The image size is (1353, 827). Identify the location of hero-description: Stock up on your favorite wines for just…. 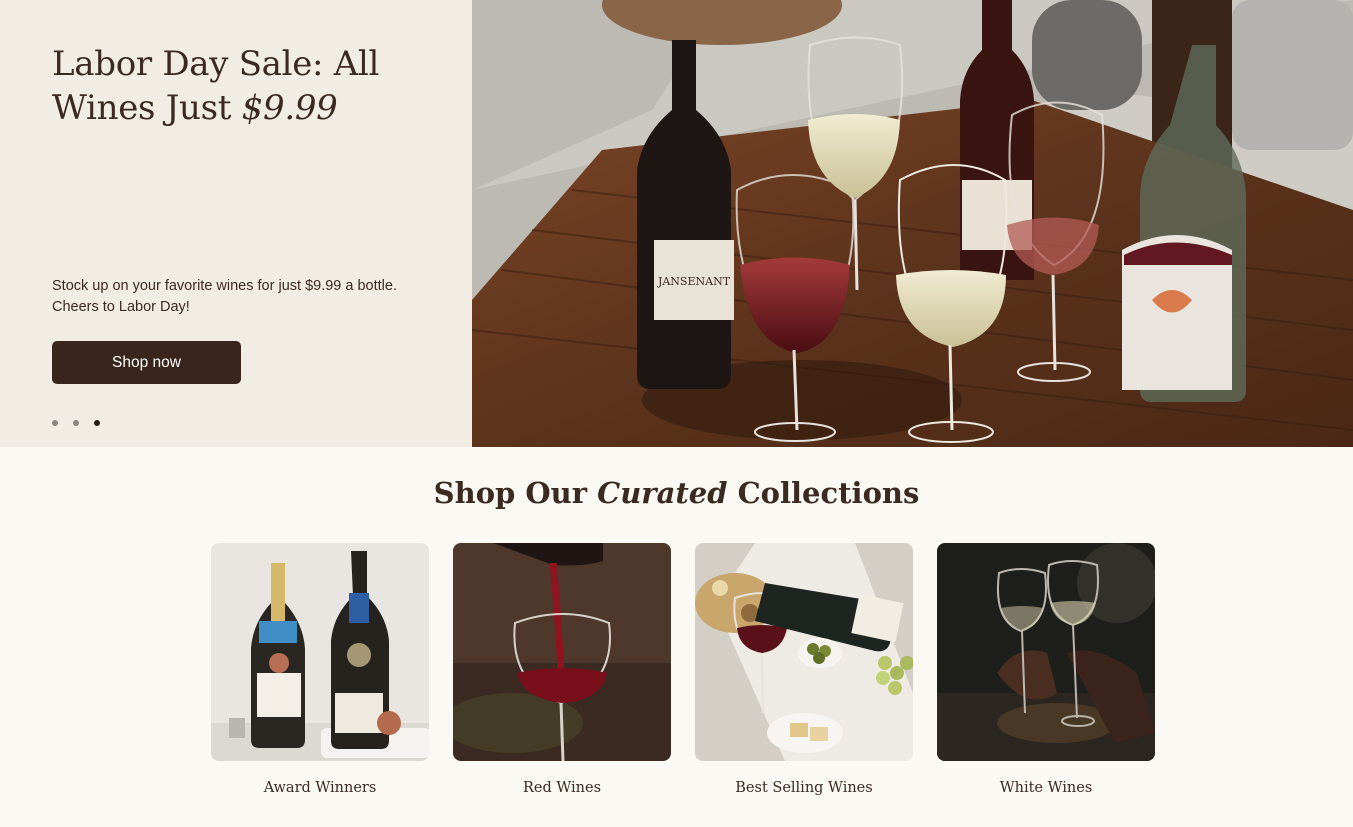
(224, 296).